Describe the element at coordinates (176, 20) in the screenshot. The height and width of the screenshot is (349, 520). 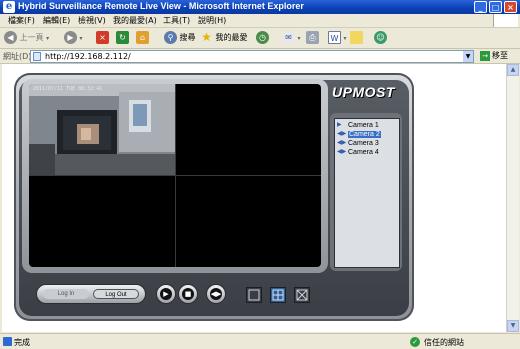
I see `menu-tools: 工具(T)` at that location.